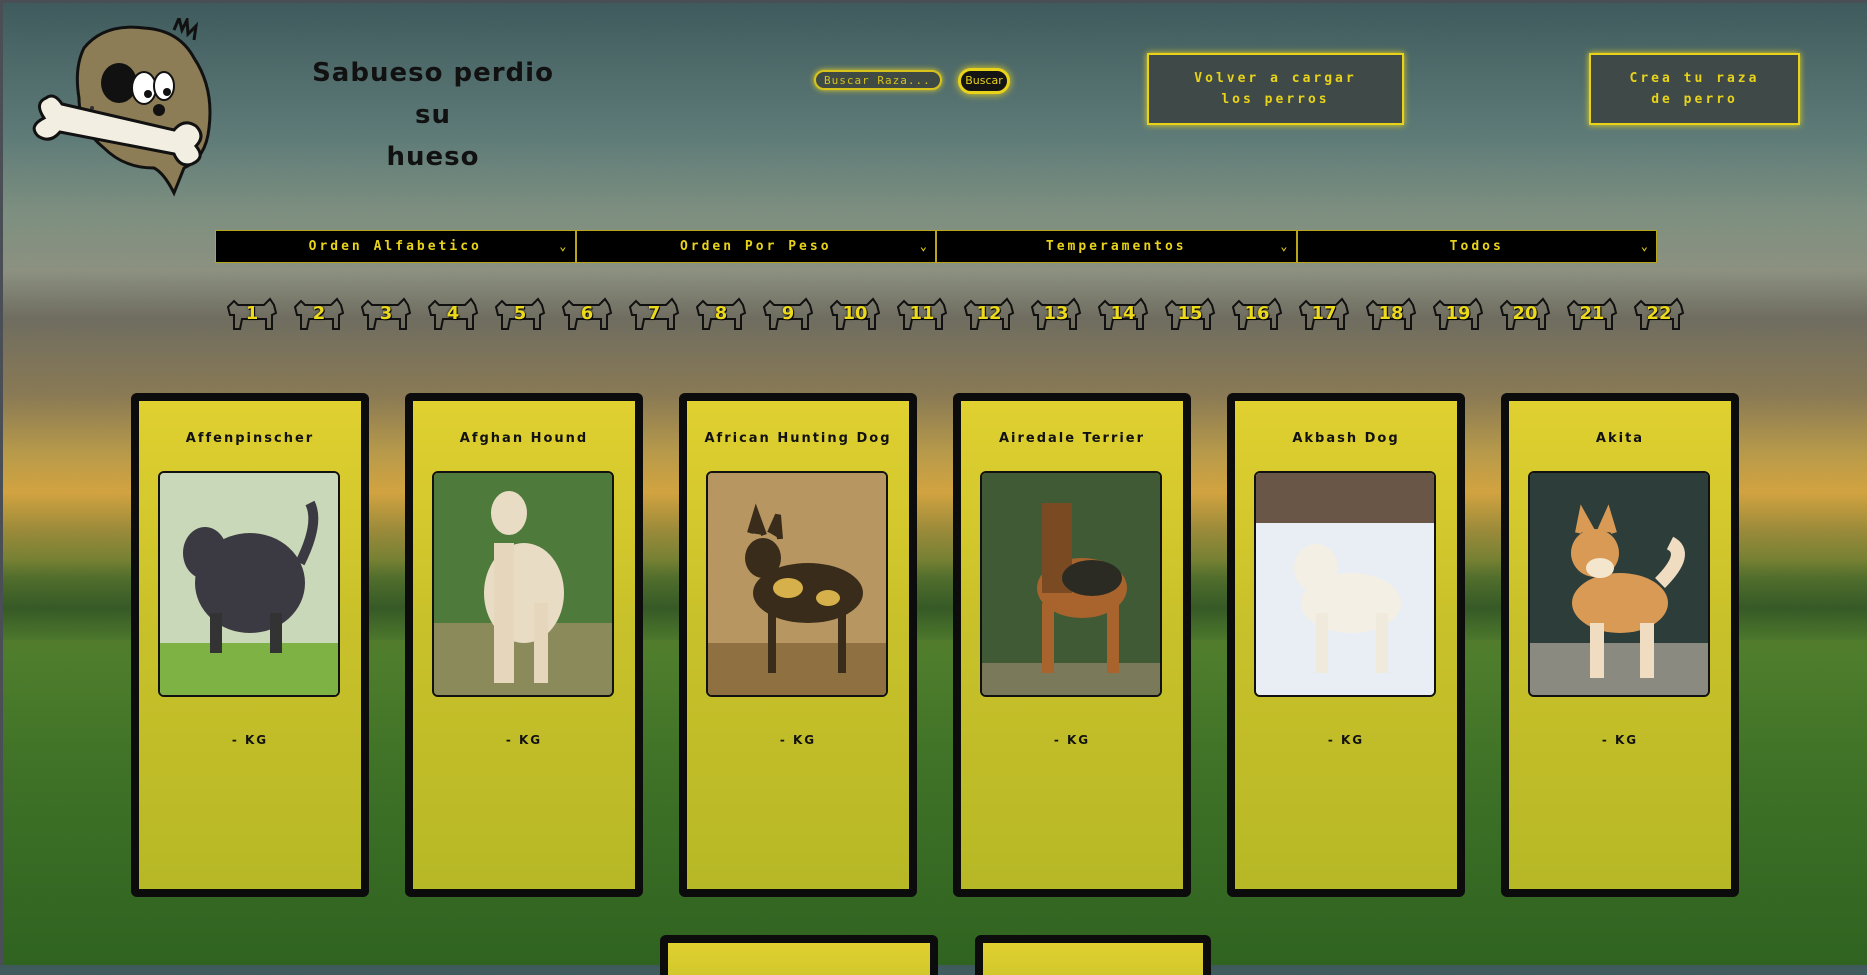 The width and height of the screenshot is (1867, 975). I want to click on dog-card-body: Afghan Hound - KG, so click(524, 645).